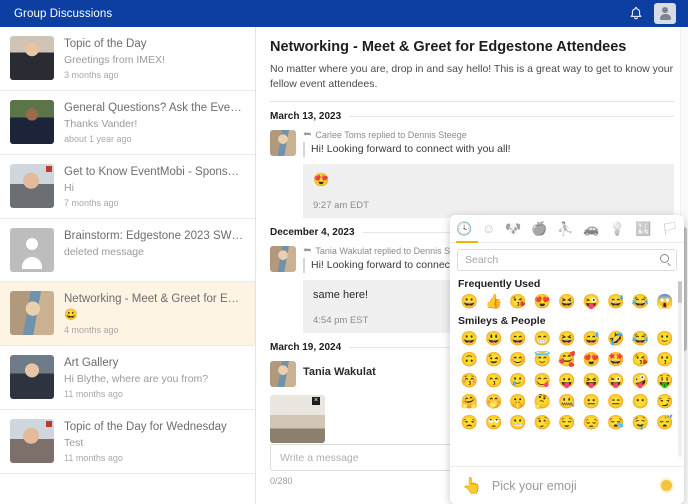  Describe the element at coordinates (616, 422) in the screenshot. I see `emoji-cell: 😪` at that location.